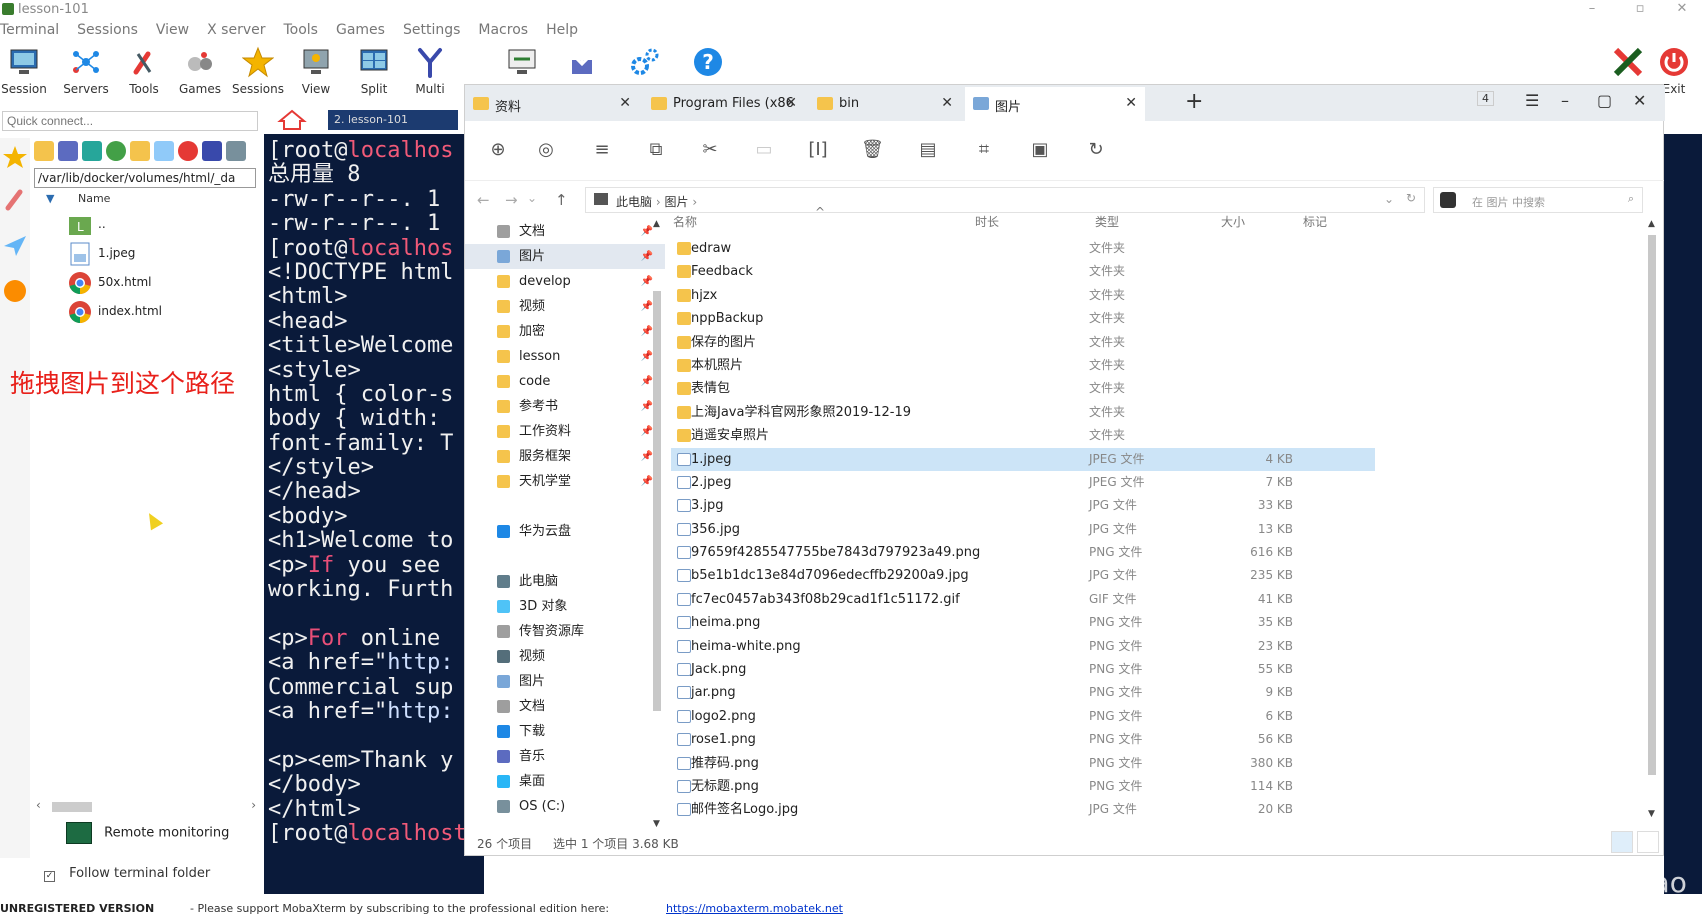 This screenshot has height=916, width=1702. What do you see at coordinates (44, 151) in the screenshot?
I see `parent-folder-icon` at bounding box center [44, 151].